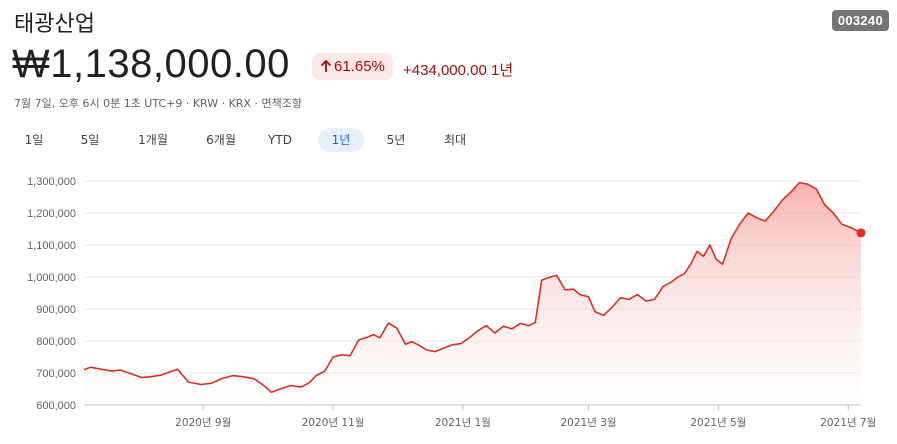  I want to click on x-tick-label: 2021년 7월, so click(848, 423).